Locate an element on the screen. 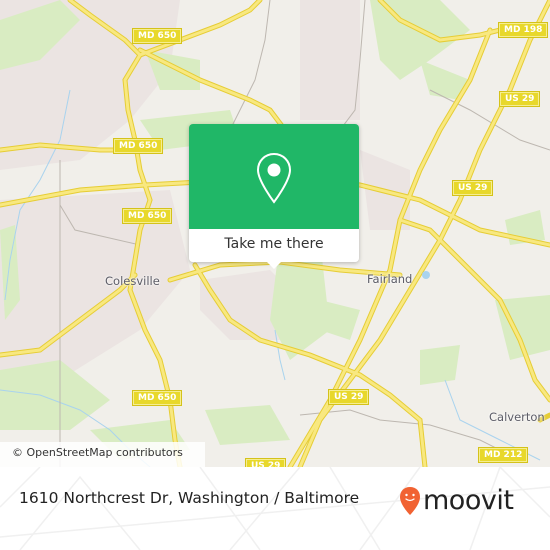 Image resolution: width=550 pixels, height=550 pixels. moovit-wordmark: moovit is located at coordinates (468, 500).